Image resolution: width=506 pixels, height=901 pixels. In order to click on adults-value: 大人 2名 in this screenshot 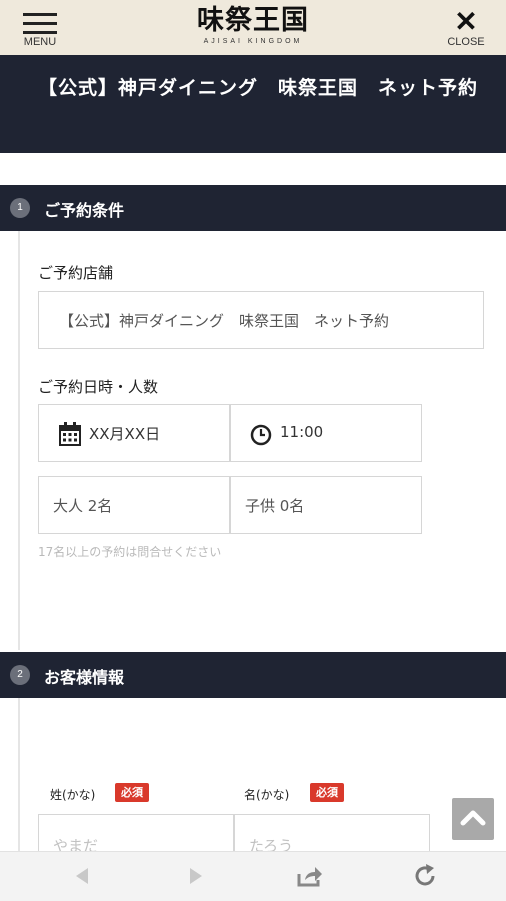, I will do `click(83, 506)`.